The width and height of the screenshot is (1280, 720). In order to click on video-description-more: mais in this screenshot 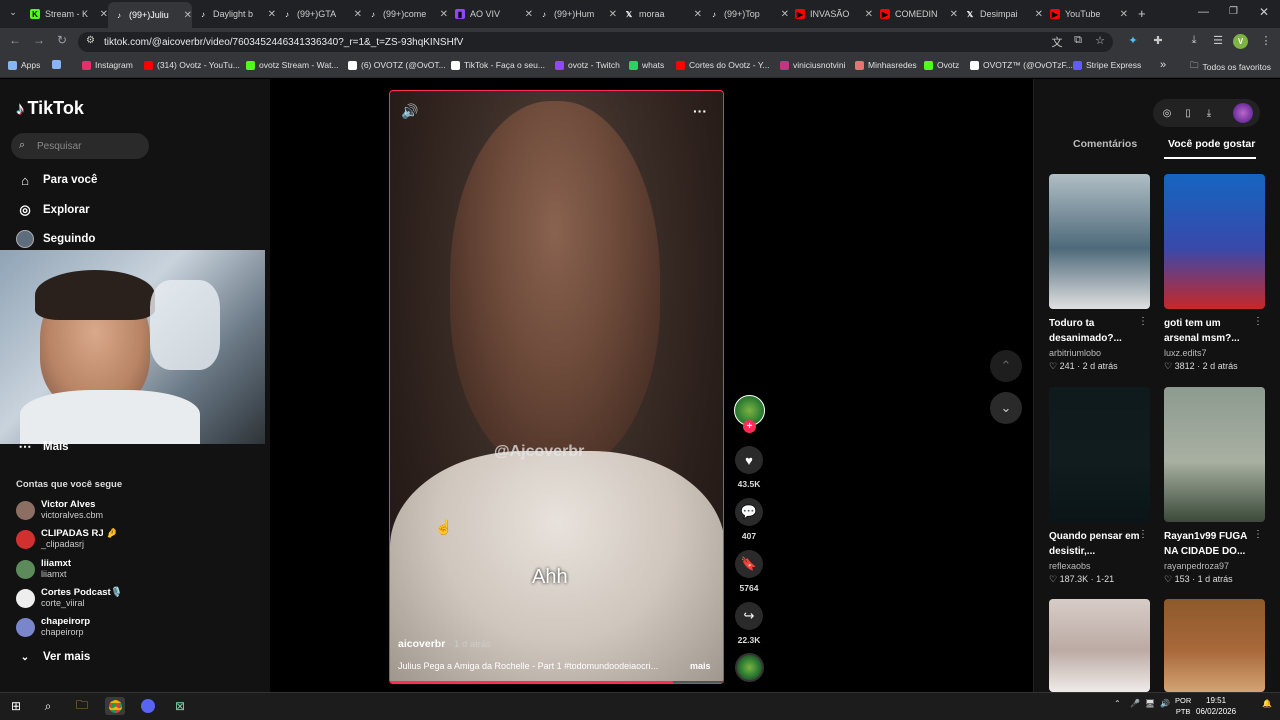, I will do `click(700, 666)`.